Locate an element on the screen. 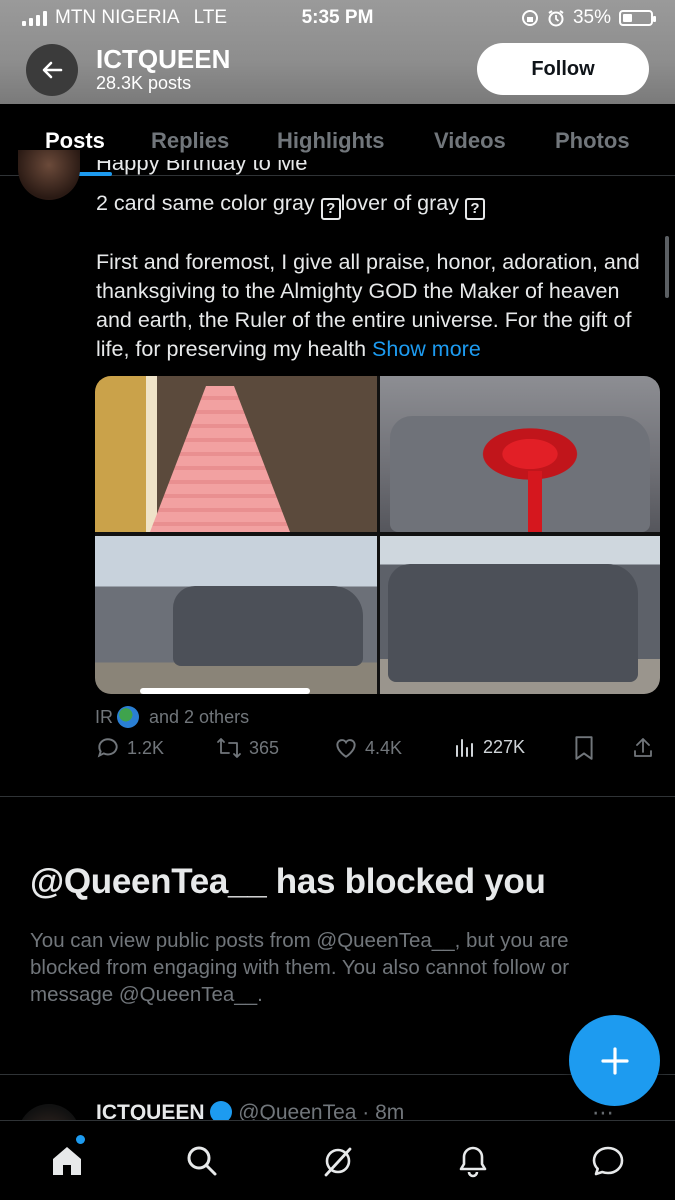 The width and height of the screenshot is (675, 1200). nav-notifications is located at coordinates (473, 1161).